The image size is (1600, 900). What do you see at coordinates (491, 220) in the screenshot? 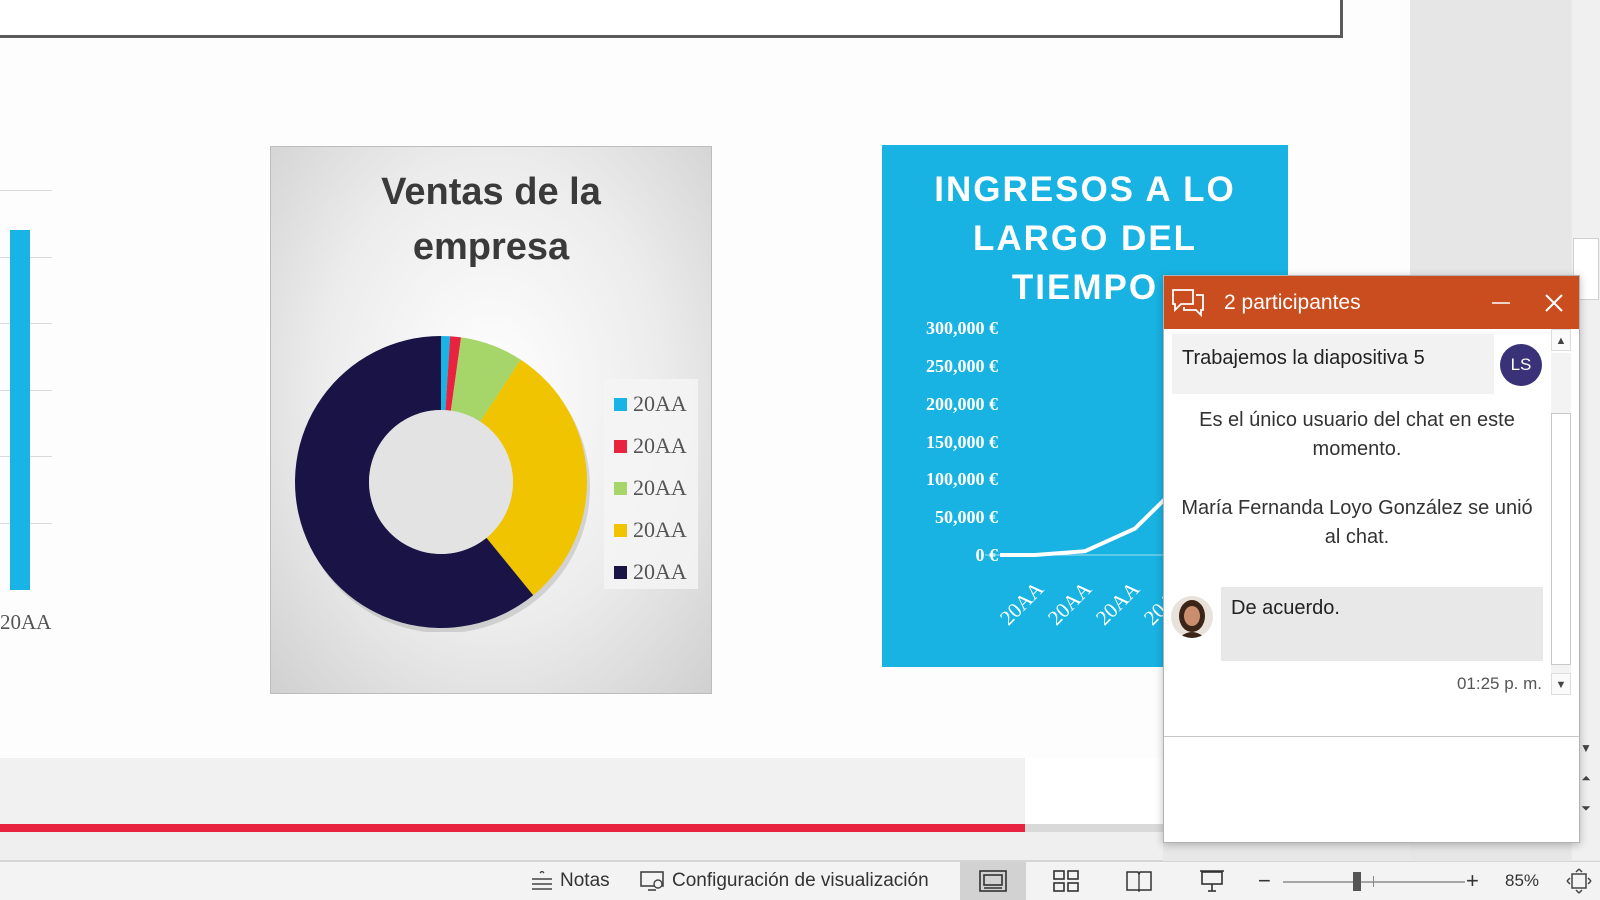
I see `chart-title: Ventas de la empresa` at bounding box center [491, 220].